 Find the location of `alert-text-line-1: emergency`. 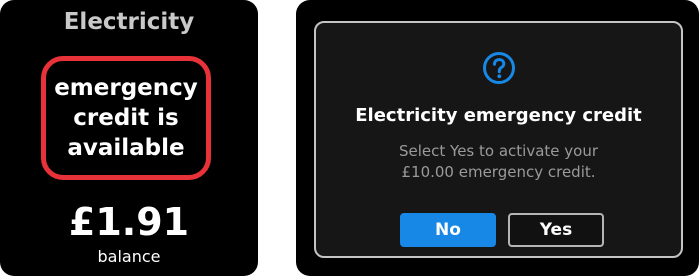

alert-text-line-1: emergency is located at coordinates (126, 88).